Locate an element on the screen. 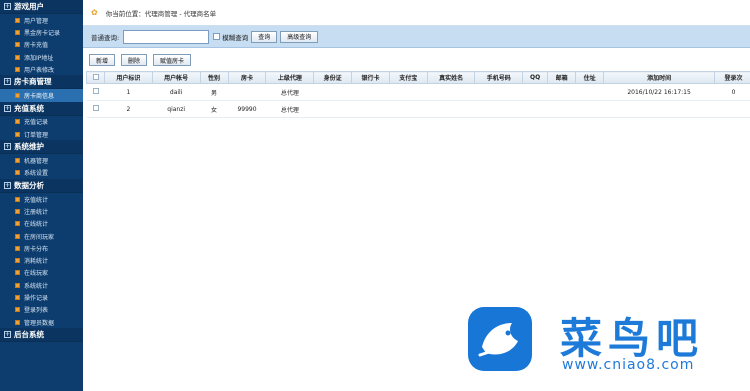 The image size is (750, 391). sidebar-item: 房卡分布 is located at coordinates (41, 248).